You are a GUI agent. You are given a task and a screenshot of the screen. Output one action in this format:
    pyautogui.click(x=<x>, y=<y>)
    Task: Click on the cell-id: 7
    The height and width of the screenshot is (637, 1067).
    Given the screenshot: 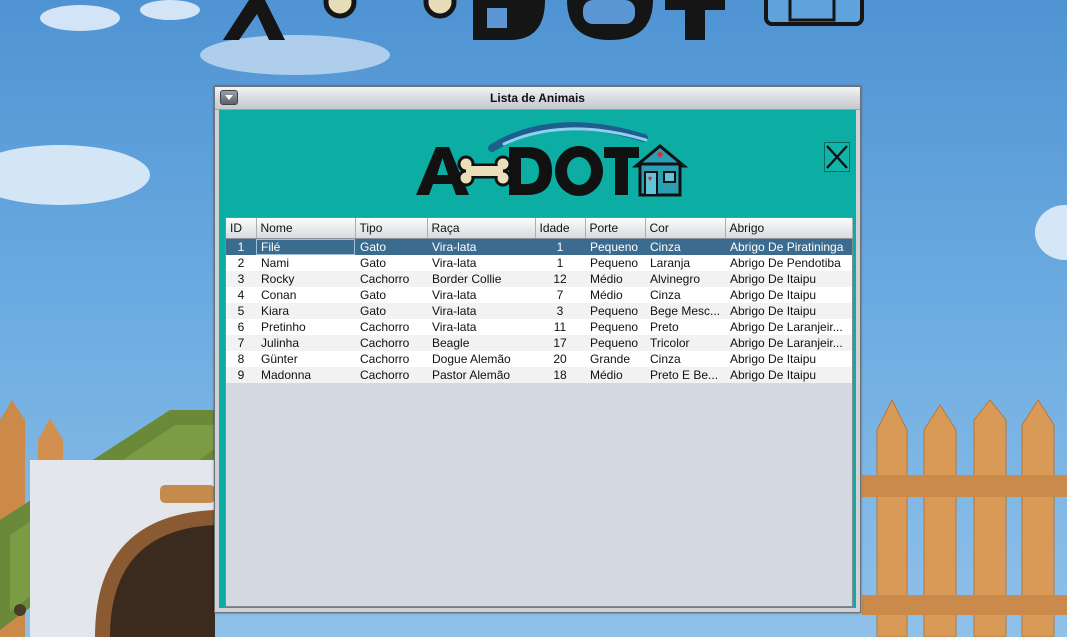 What is the action you would take?
    pyautogui.click(x=241, y=343)
    